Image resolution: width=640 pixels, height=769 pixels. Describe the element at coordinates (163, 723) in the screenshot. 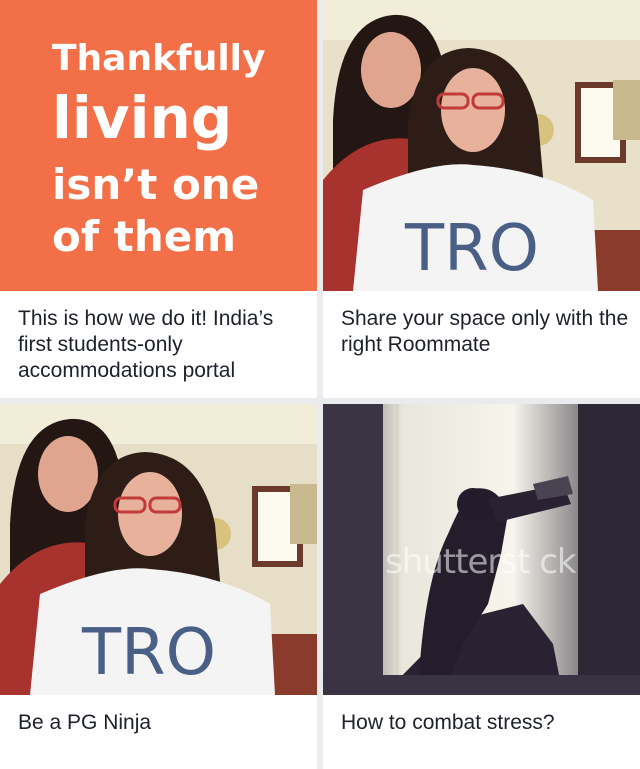

I see `article-title-3: Be a PG Ninja` at that location.